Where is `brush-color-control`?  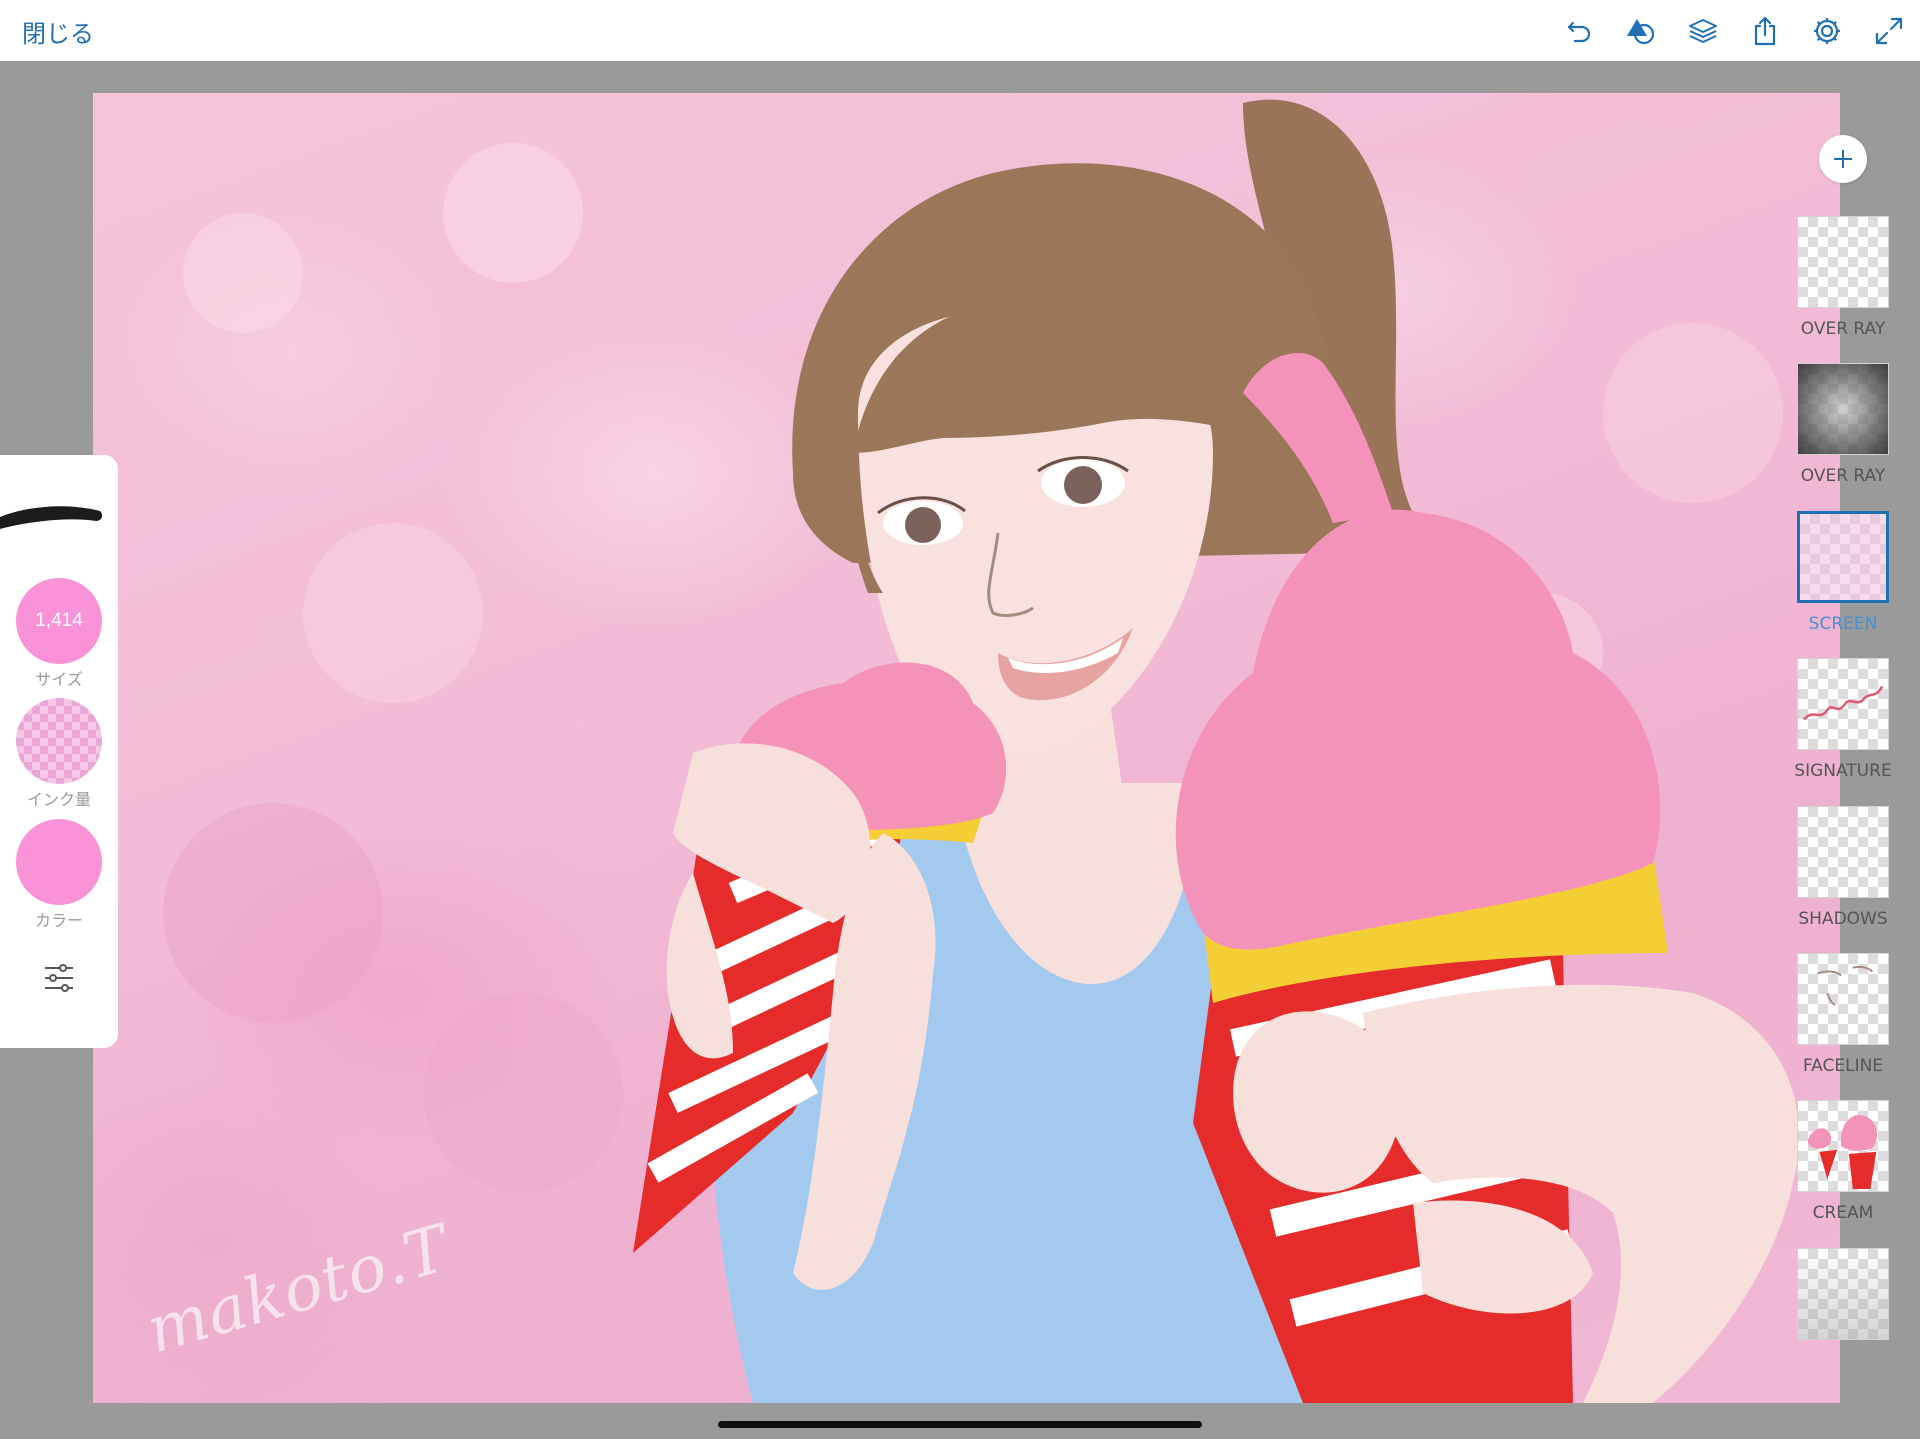
brush-color-control is located at coordinates (59, 862).